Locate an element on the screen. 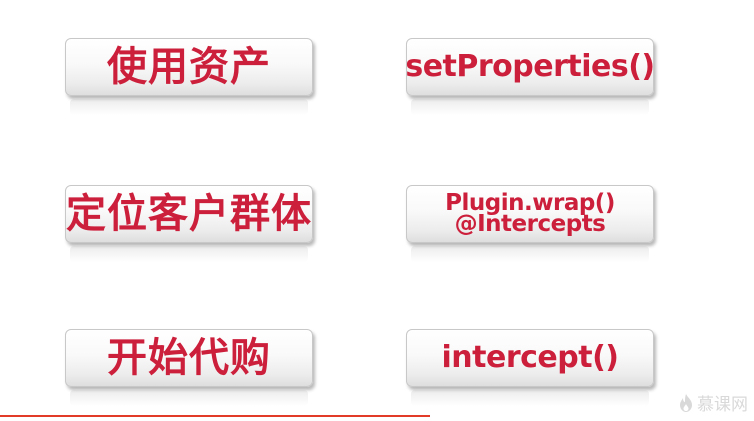  use-assets-button: 使用资产 is located at coordinates (189, 76).